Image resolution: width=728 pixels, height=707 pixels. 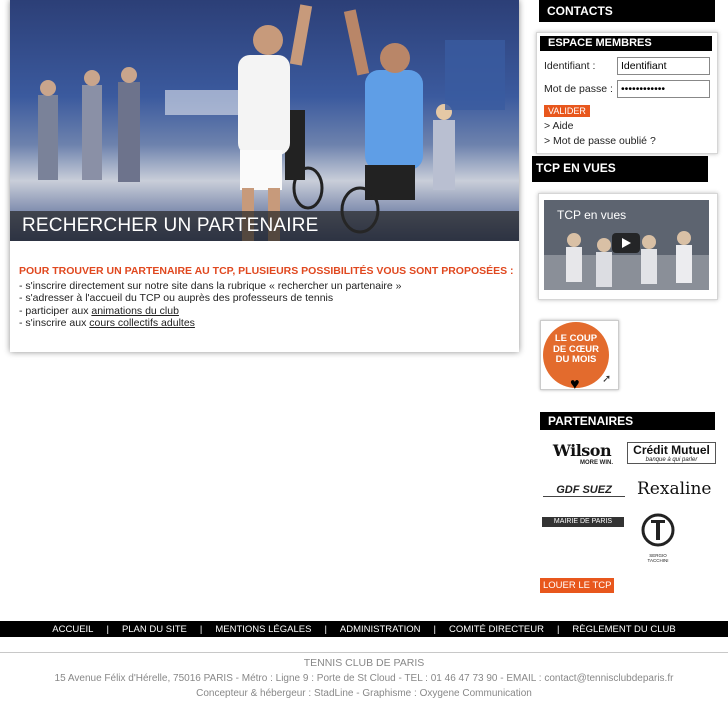 What do you see at coordinates (583, 522) in the screenshot?
I see `mairie-de-paris-logo: MAIRIE DE PARIS` at bounding box center [583, 522].